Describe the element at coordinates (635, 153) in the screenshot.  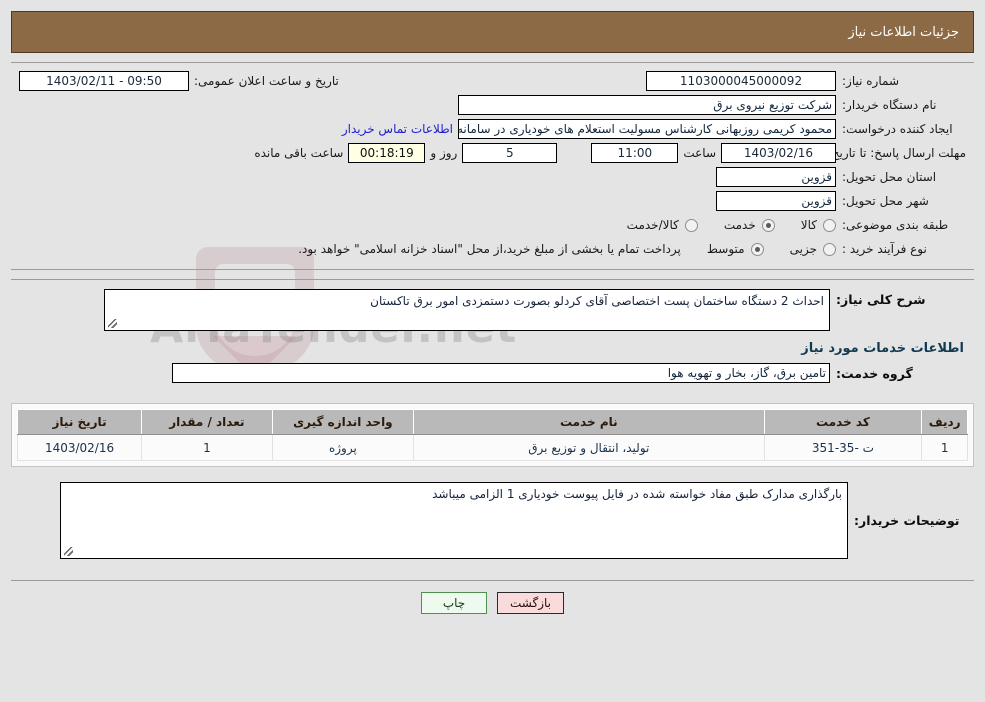
I see `deadline-hour-input: 11:00` at that location.